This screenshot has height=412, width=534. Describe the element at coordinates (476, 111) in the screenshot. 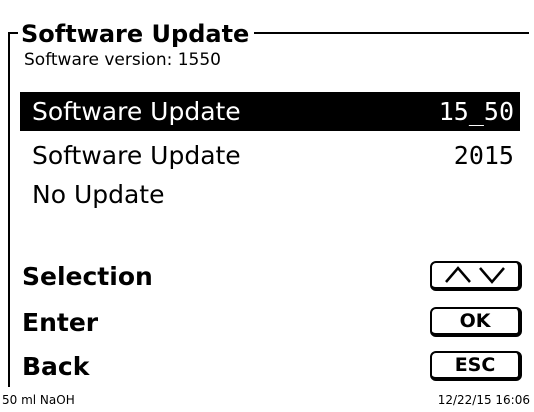

I see `menu-item-value: 15_50` at that location.